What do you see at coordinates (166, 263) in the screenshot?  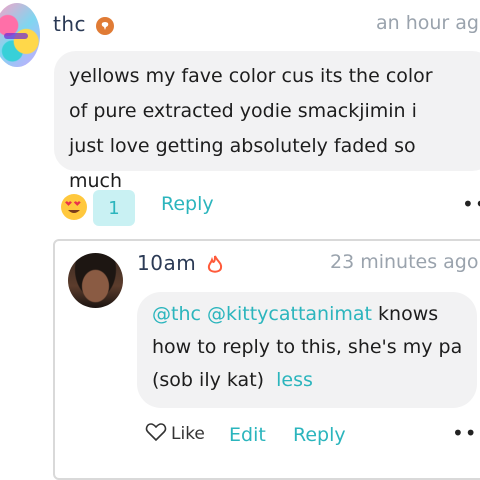 I see `username-10am: 10am` at bounding box center [166, 263].